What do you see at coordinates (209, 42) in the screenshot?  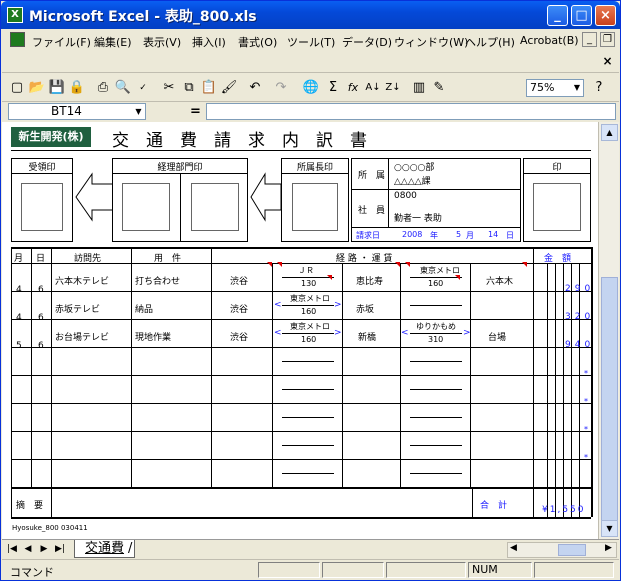 I see `menu-insert: 挿入(I)` at bounding box center [209, 42].